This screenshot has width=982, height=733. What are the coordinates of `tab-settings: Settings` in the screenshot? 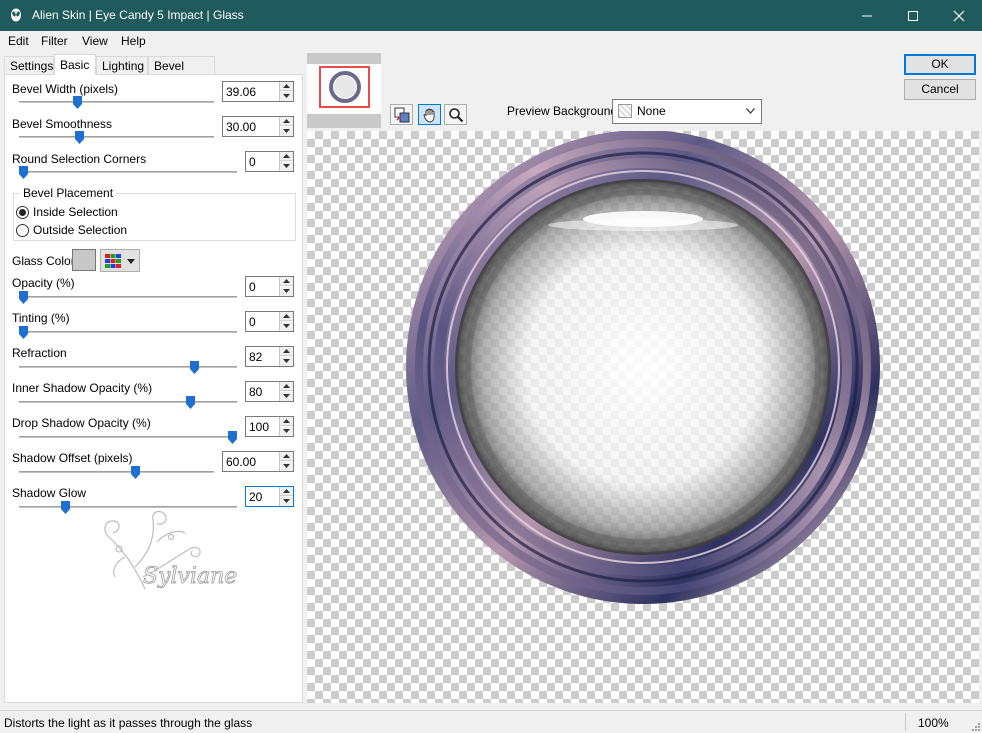 It's located at (29, 65).